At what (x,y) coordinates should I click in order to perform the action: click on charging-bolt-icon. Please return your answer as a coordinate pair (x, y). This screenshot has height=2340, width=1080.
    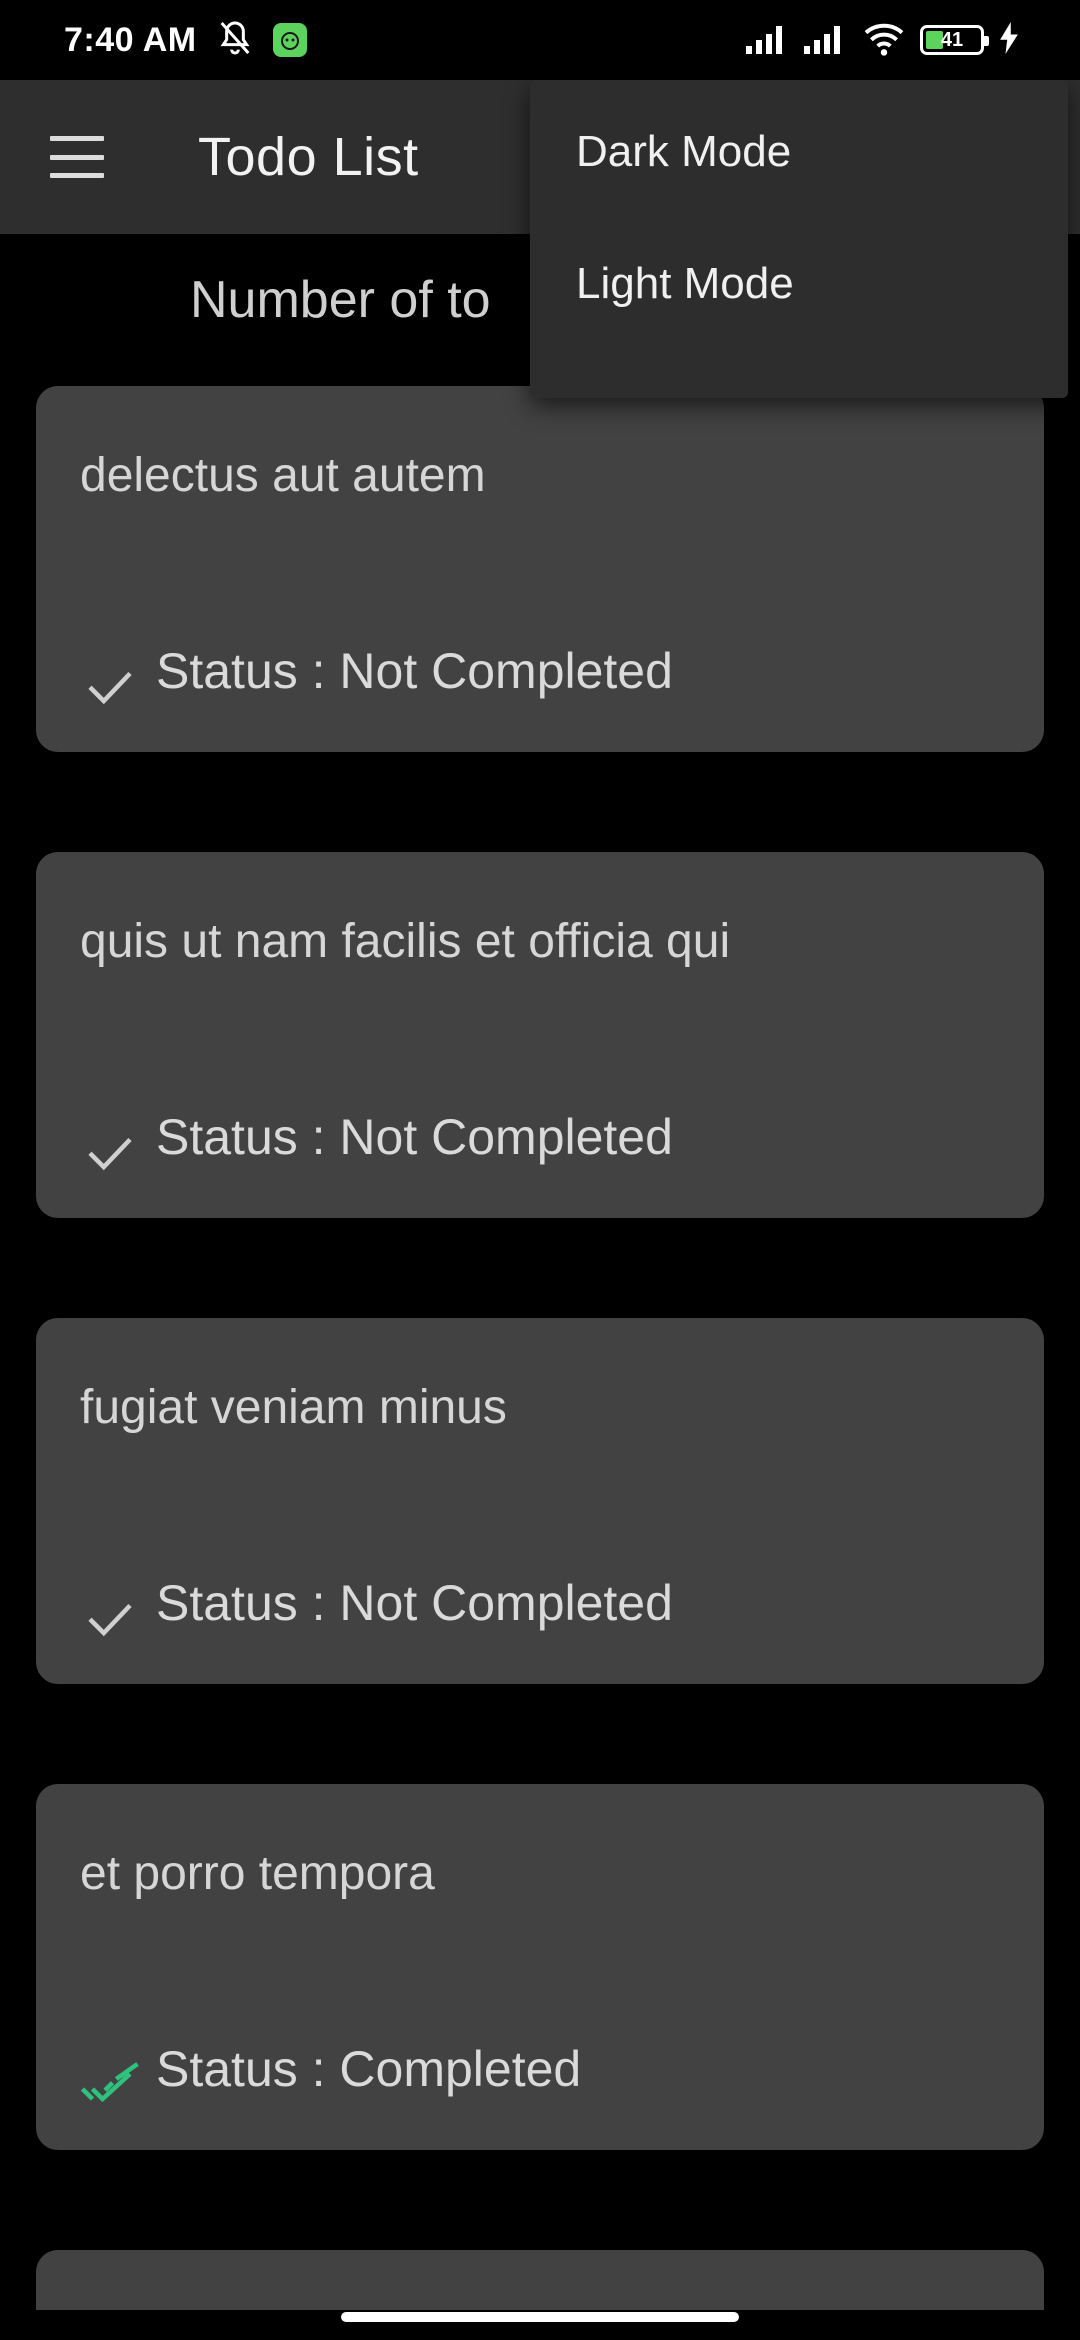
    Looking at the image, I should click on (1009, 40).